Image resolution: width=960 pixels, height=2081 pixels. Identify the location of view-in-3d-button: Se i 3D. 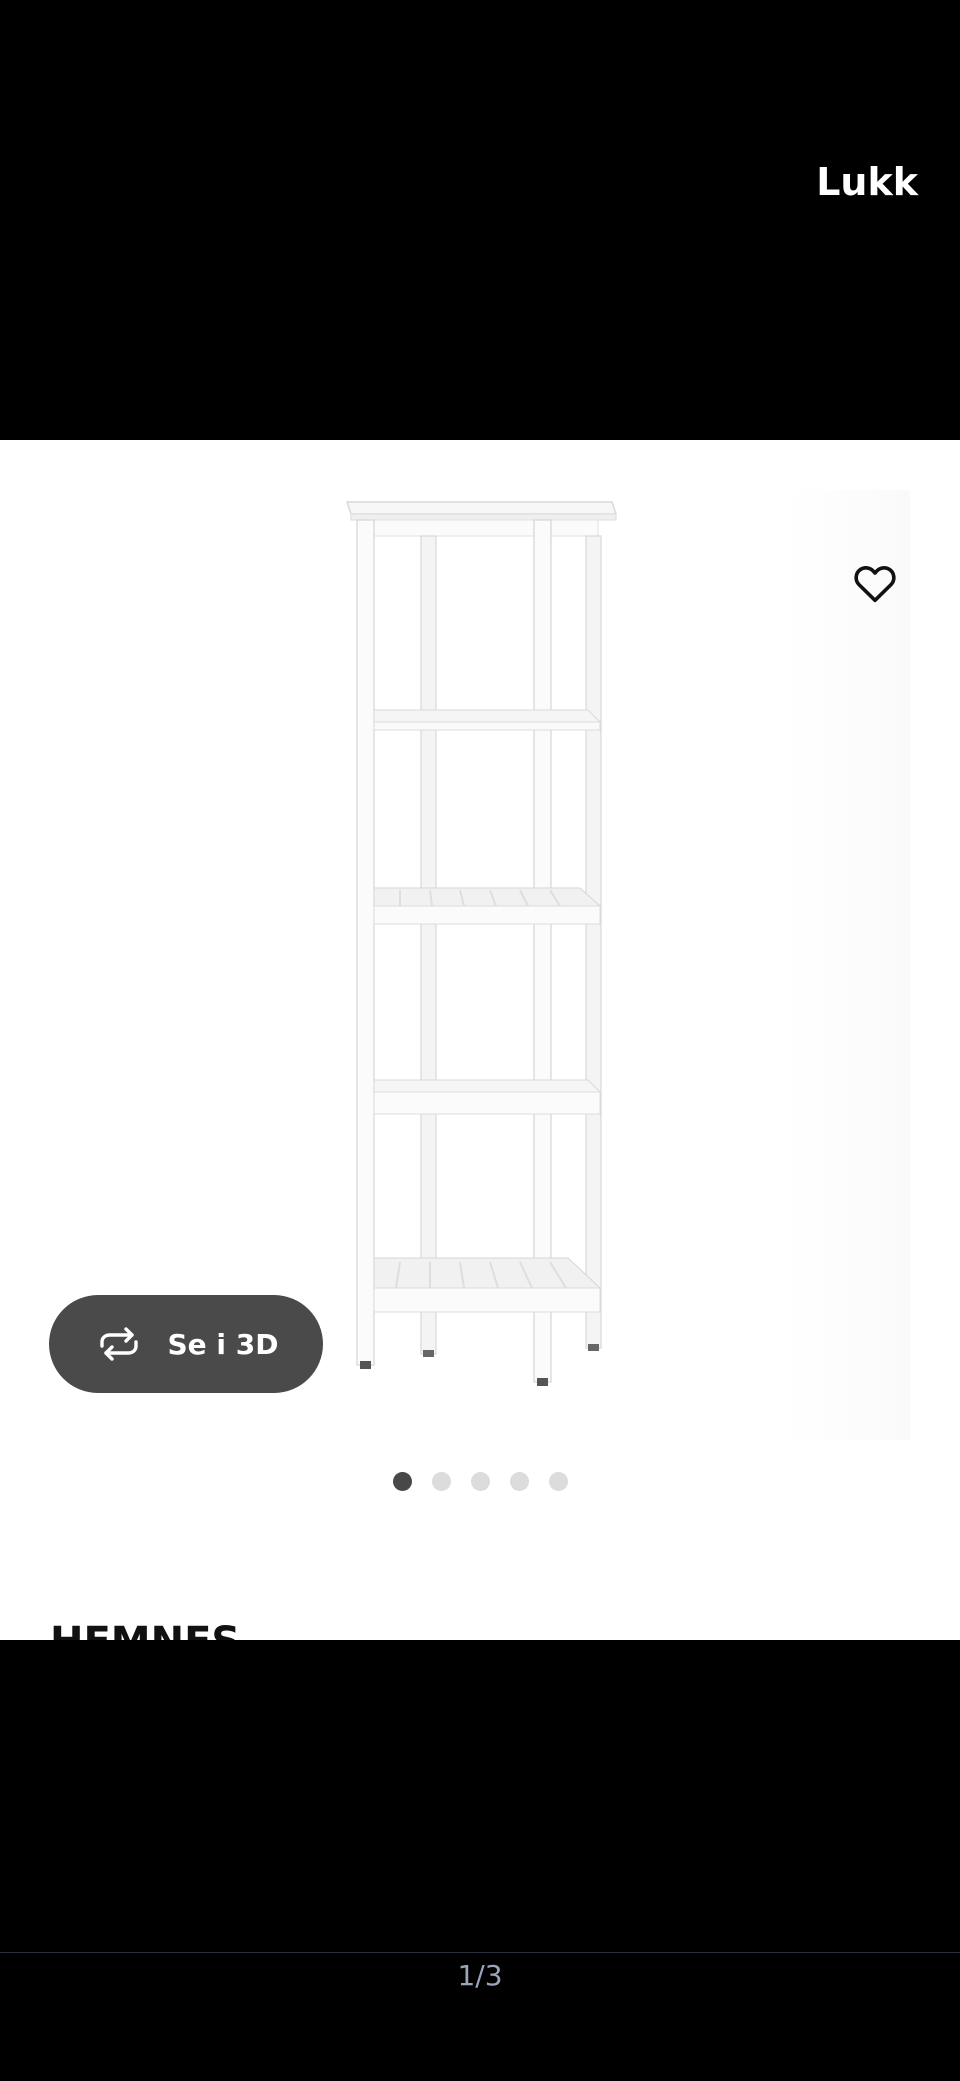
(186, 1344).